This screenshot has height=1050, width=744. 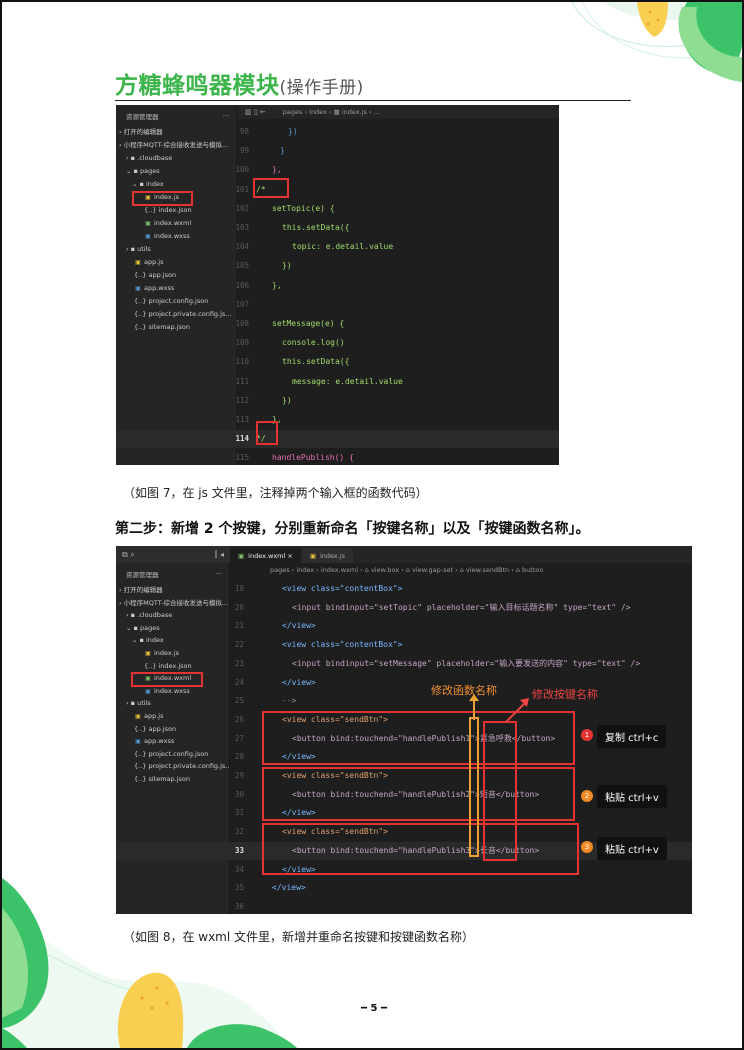 What do you see at coordinates (241, 555) in the screenshot?
I see `wxml-file-icon: ▣` at bounding box center [241, 555].